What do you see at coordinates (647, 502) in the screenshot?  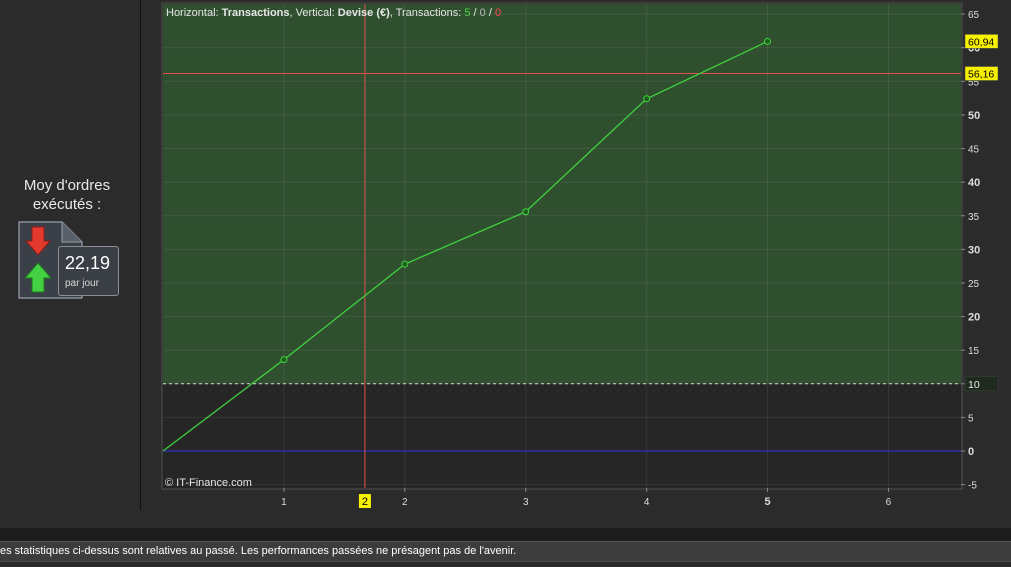 I see `x-tick-label: 4` at bounding box center [647, 502].